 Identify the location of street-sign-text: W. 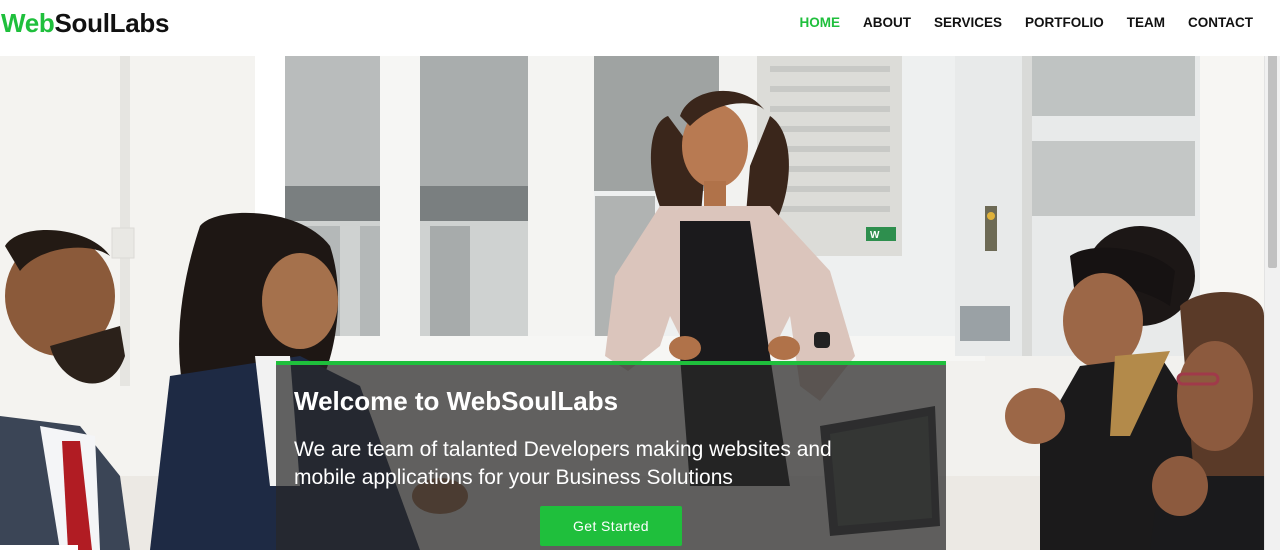
(875, 235).